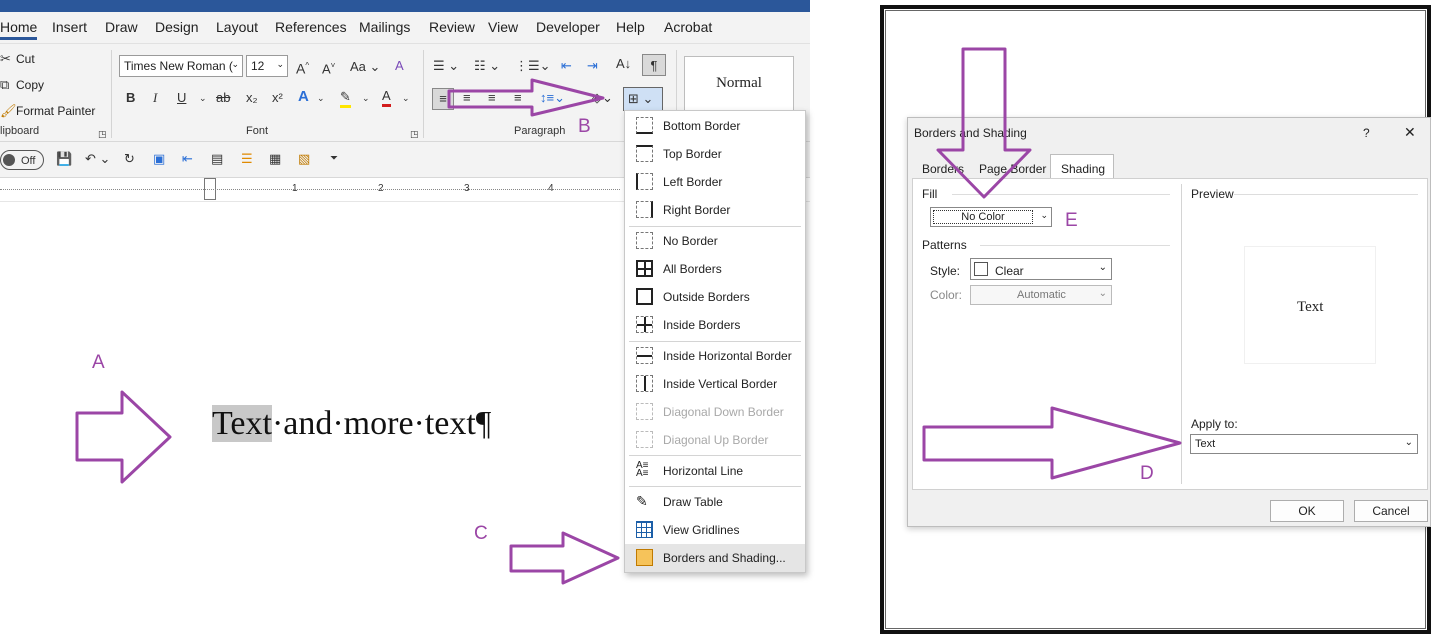 The height and width of the screenshot is (635, 1431). Describe the element at coordinates (1071, 220) in the screenshot. I see `annotation-label-e: E` at that location.